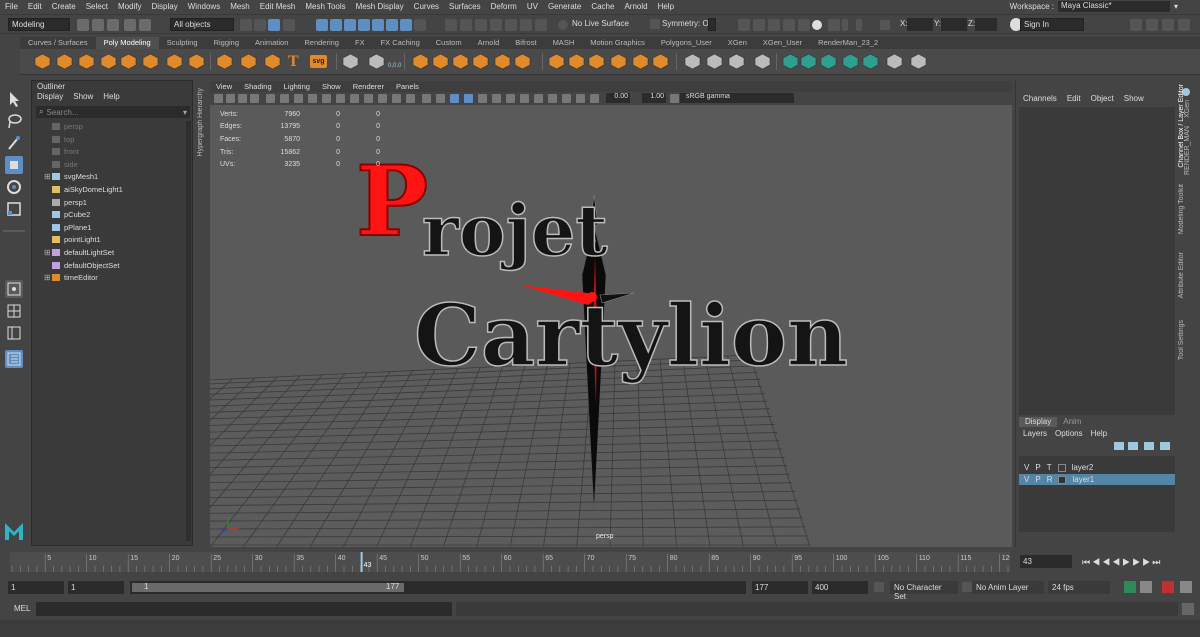 Image resolution: width=1200 pixels, height=637 pixels. Describe the element at coordinates (466, 25) in the screenshot. I see `snap-curve-icon` at that location.